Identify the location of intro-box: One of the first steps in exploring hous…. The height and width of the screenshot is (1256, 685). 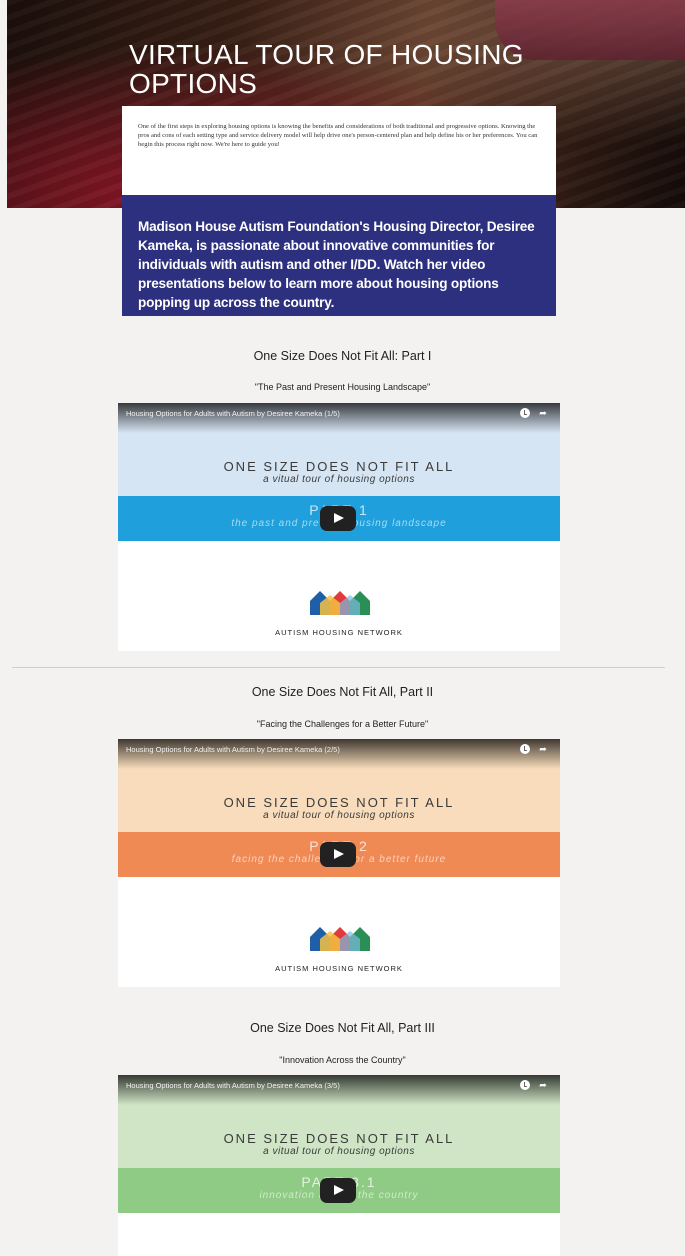
(339, 150).